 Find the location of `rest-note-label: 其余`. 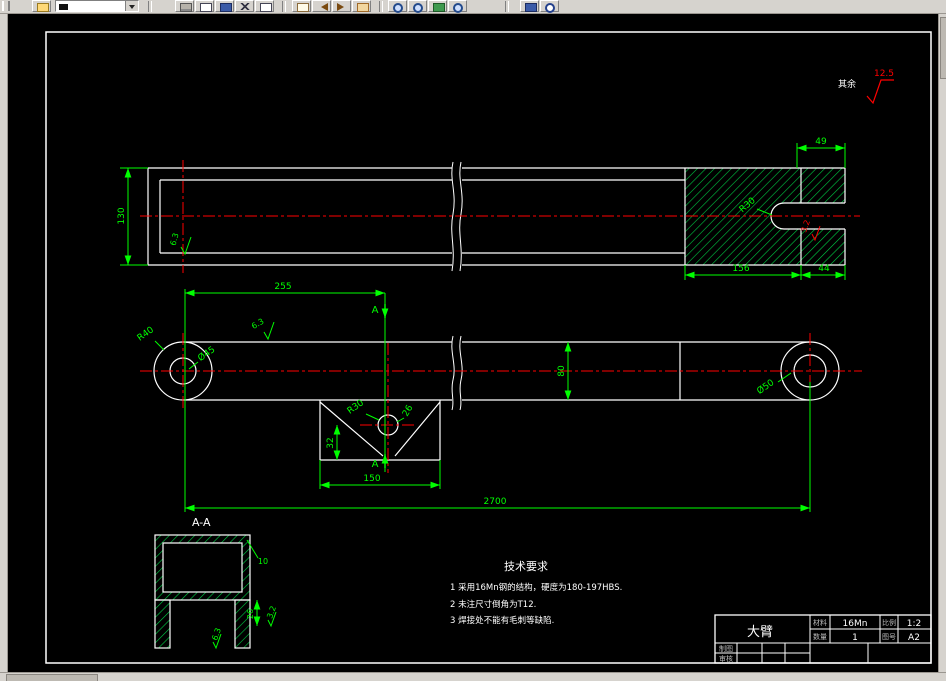

rest-note-label: 其余 is located at coordinates (847, 84).